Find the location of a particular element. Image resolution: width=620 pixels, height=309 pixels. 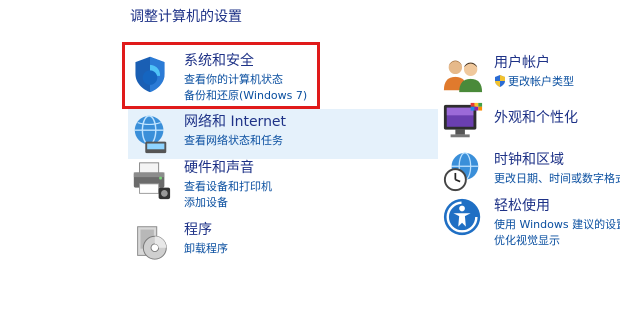

category-title: 时钟和区域 is located at coordinates (557, 161).